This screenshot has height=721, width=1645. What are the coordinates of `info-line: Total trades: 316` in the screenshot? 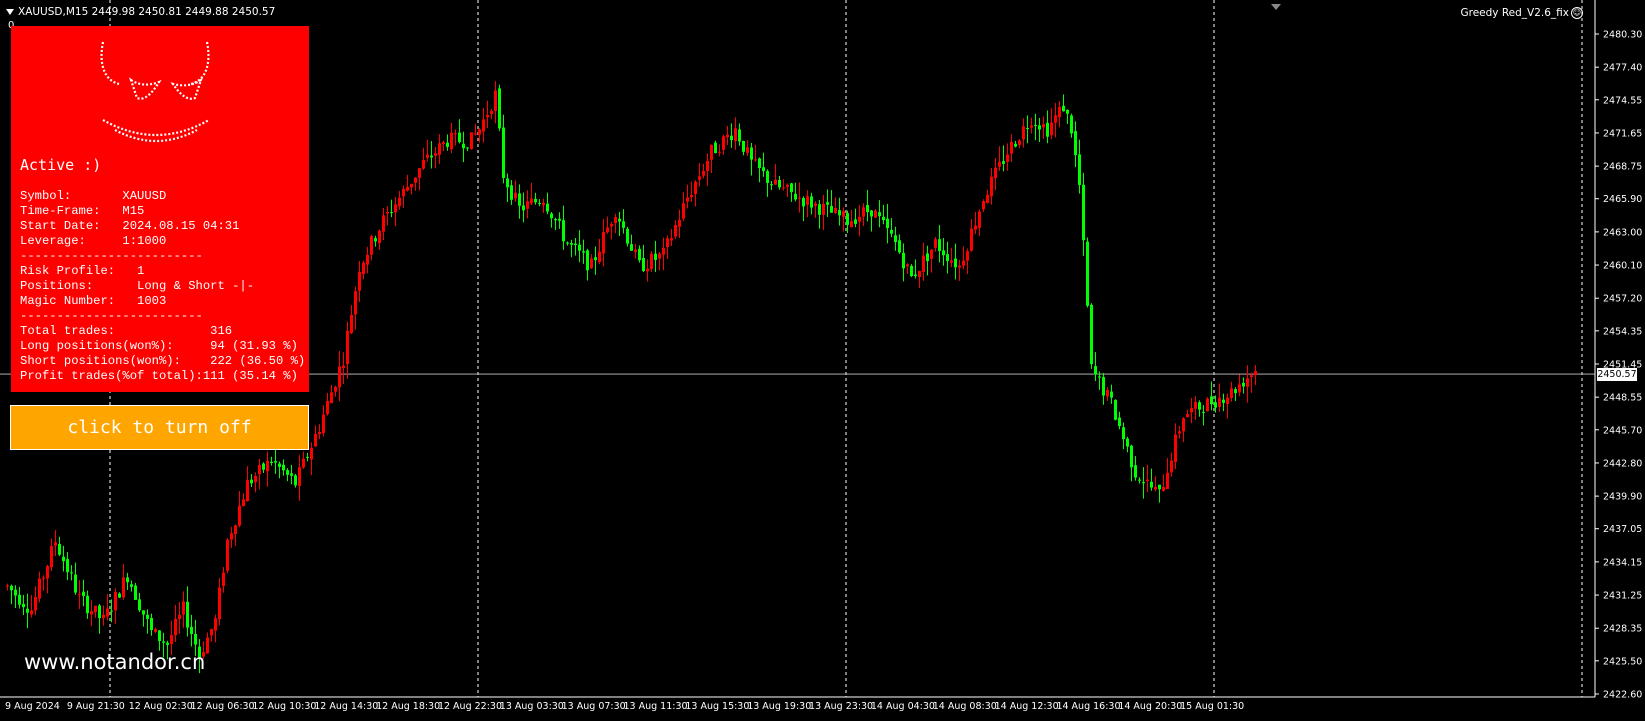 It's located at (126, 331).